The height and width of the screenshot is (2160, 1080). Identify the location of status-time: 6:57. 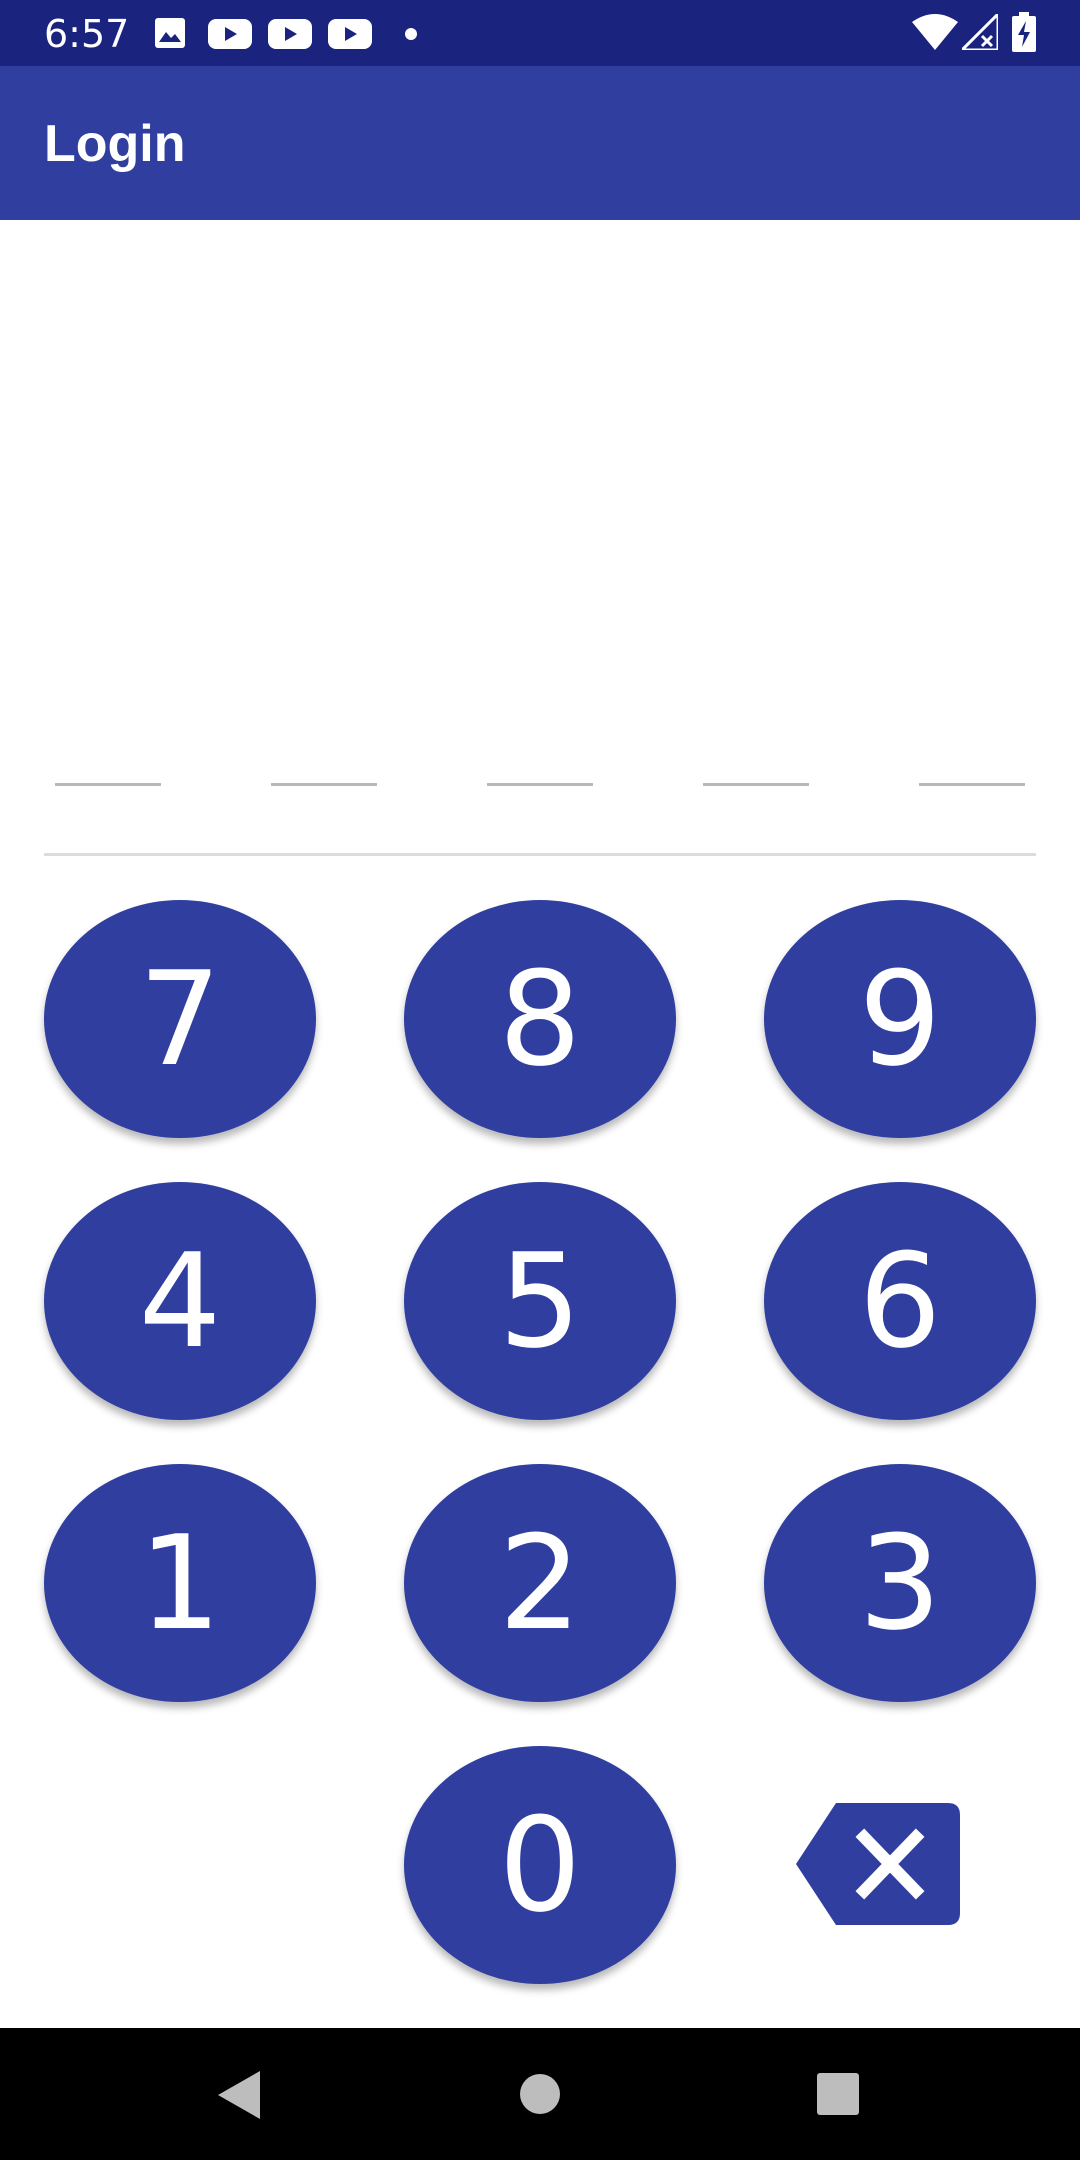
(87, 34).